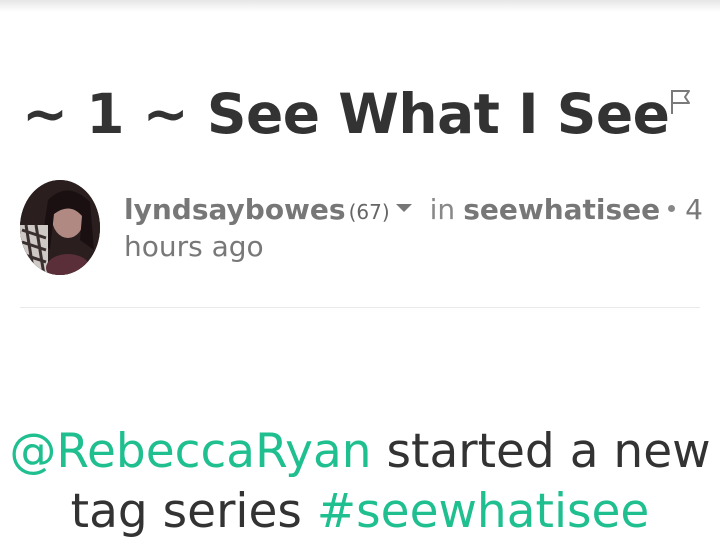  Describe the element at coordinates (369, 212) in the screenshot. I see `author-reputation: (67)` at that location.